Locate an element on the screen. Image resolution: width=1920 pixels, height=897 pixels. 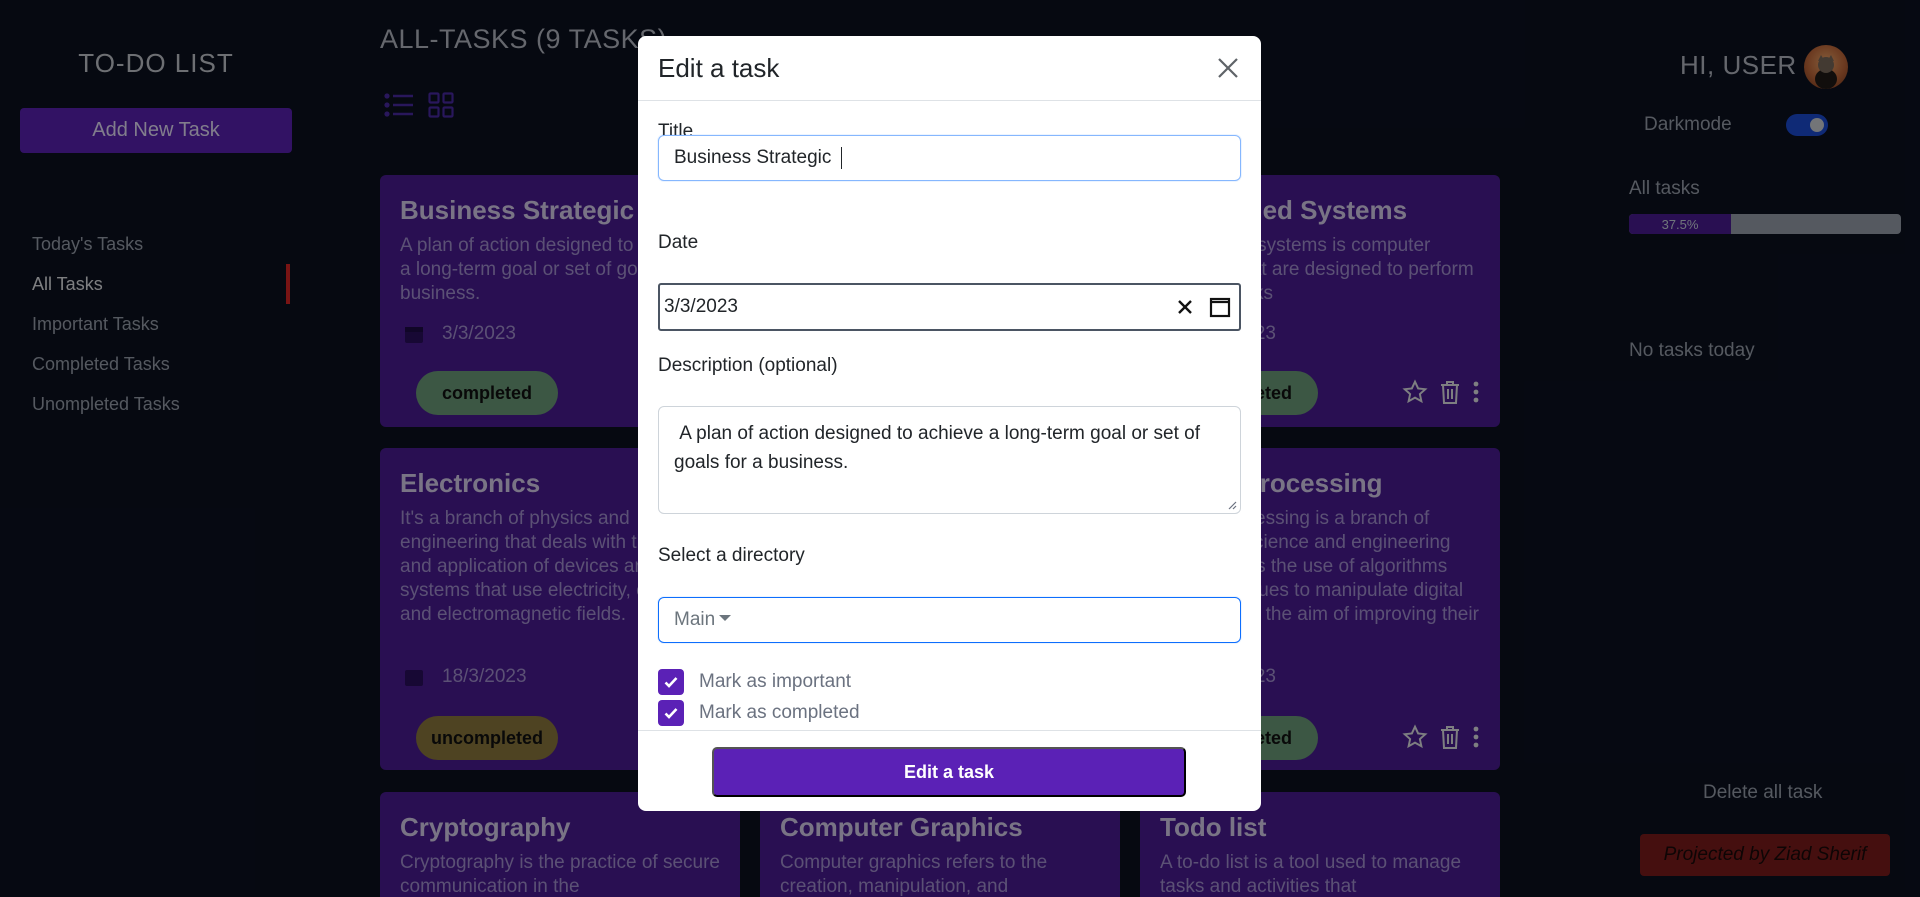
close-button is located at coordinates (1228, 68).